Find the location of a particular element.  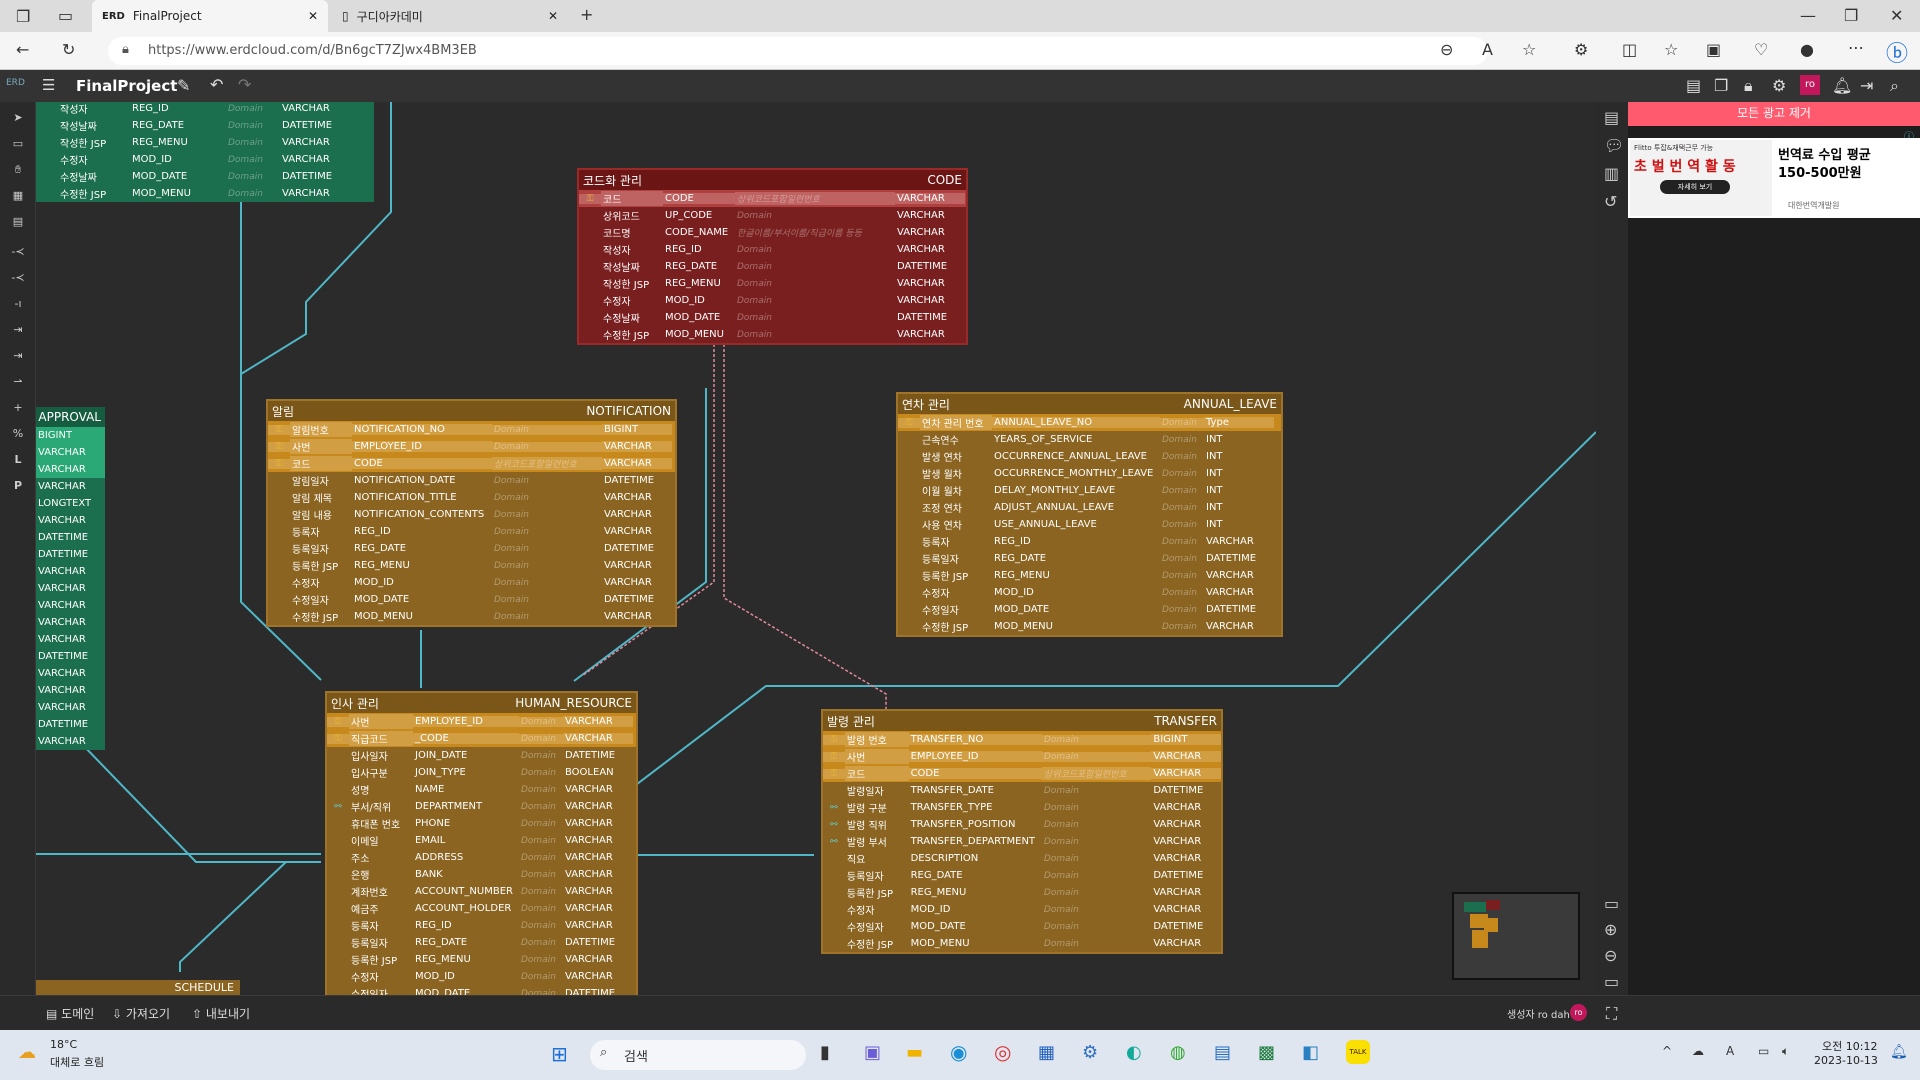

remove-ads-button: 모든 광고 제거 is located at coordinates (1774, 114).